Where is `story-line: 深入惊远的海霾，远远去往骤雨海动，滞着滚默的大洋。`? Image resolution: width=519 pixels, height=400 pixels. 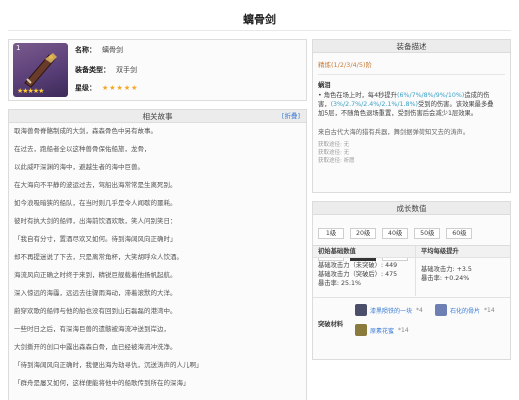
story-line: 深入惊远的海霾，远远去往骤雨海动，滞着滚默的大洋。 is located at coordinates (95, 293).